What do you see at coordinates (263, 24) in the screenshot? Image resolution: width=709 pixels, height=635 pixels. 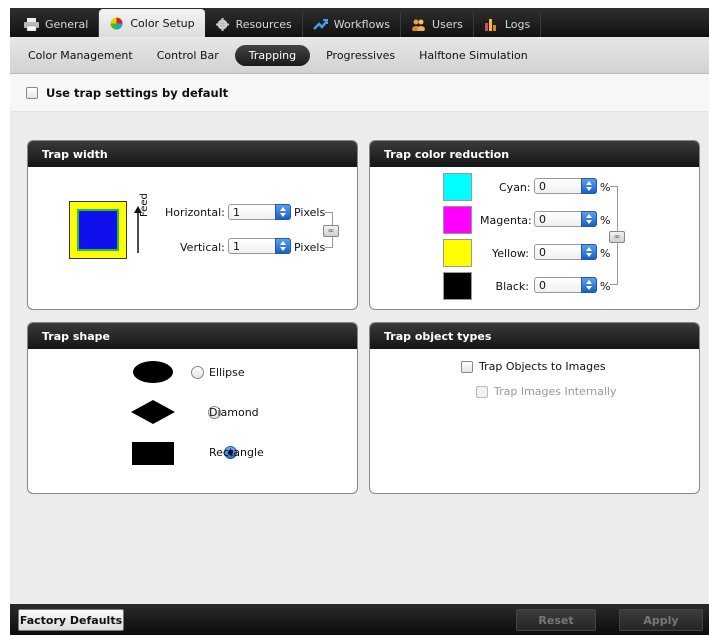 I see `tab-resources-label: Resources` at bounding box center [263, 24].